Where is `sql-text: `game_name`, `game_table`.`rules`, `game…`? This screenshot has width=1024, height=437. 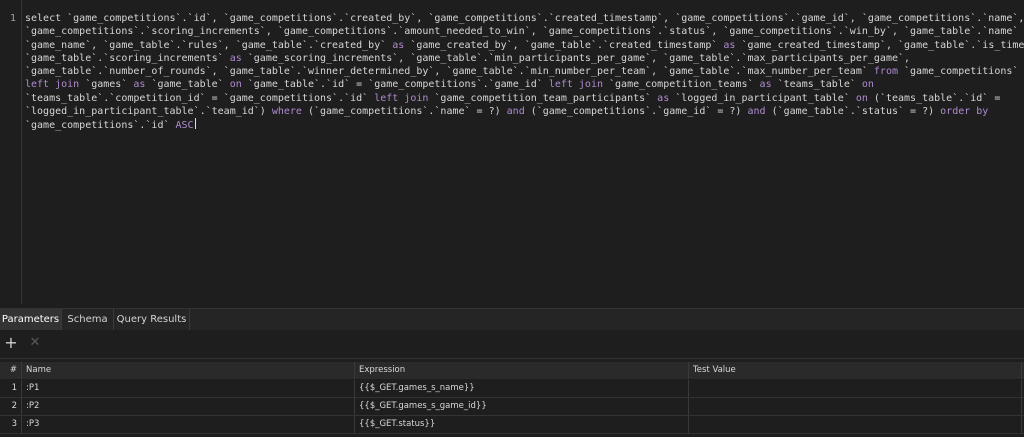
sql-text: `game_name`, `game_table`.`rules`, `game… is located at coordinates (209, 45).